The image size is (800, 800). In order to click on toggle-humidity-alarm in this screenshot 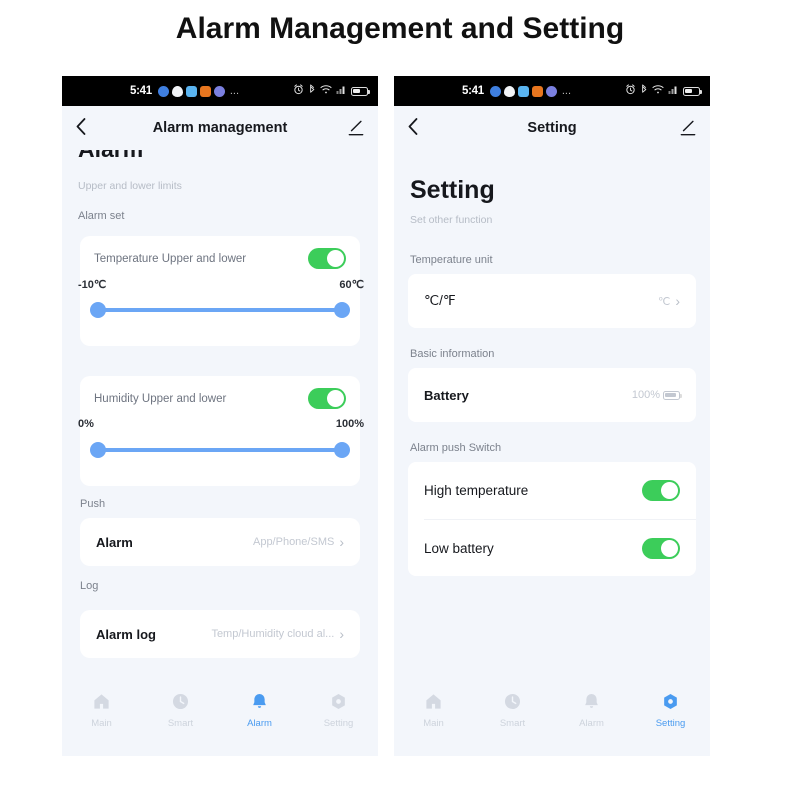, I will do `click(327, 398)`.